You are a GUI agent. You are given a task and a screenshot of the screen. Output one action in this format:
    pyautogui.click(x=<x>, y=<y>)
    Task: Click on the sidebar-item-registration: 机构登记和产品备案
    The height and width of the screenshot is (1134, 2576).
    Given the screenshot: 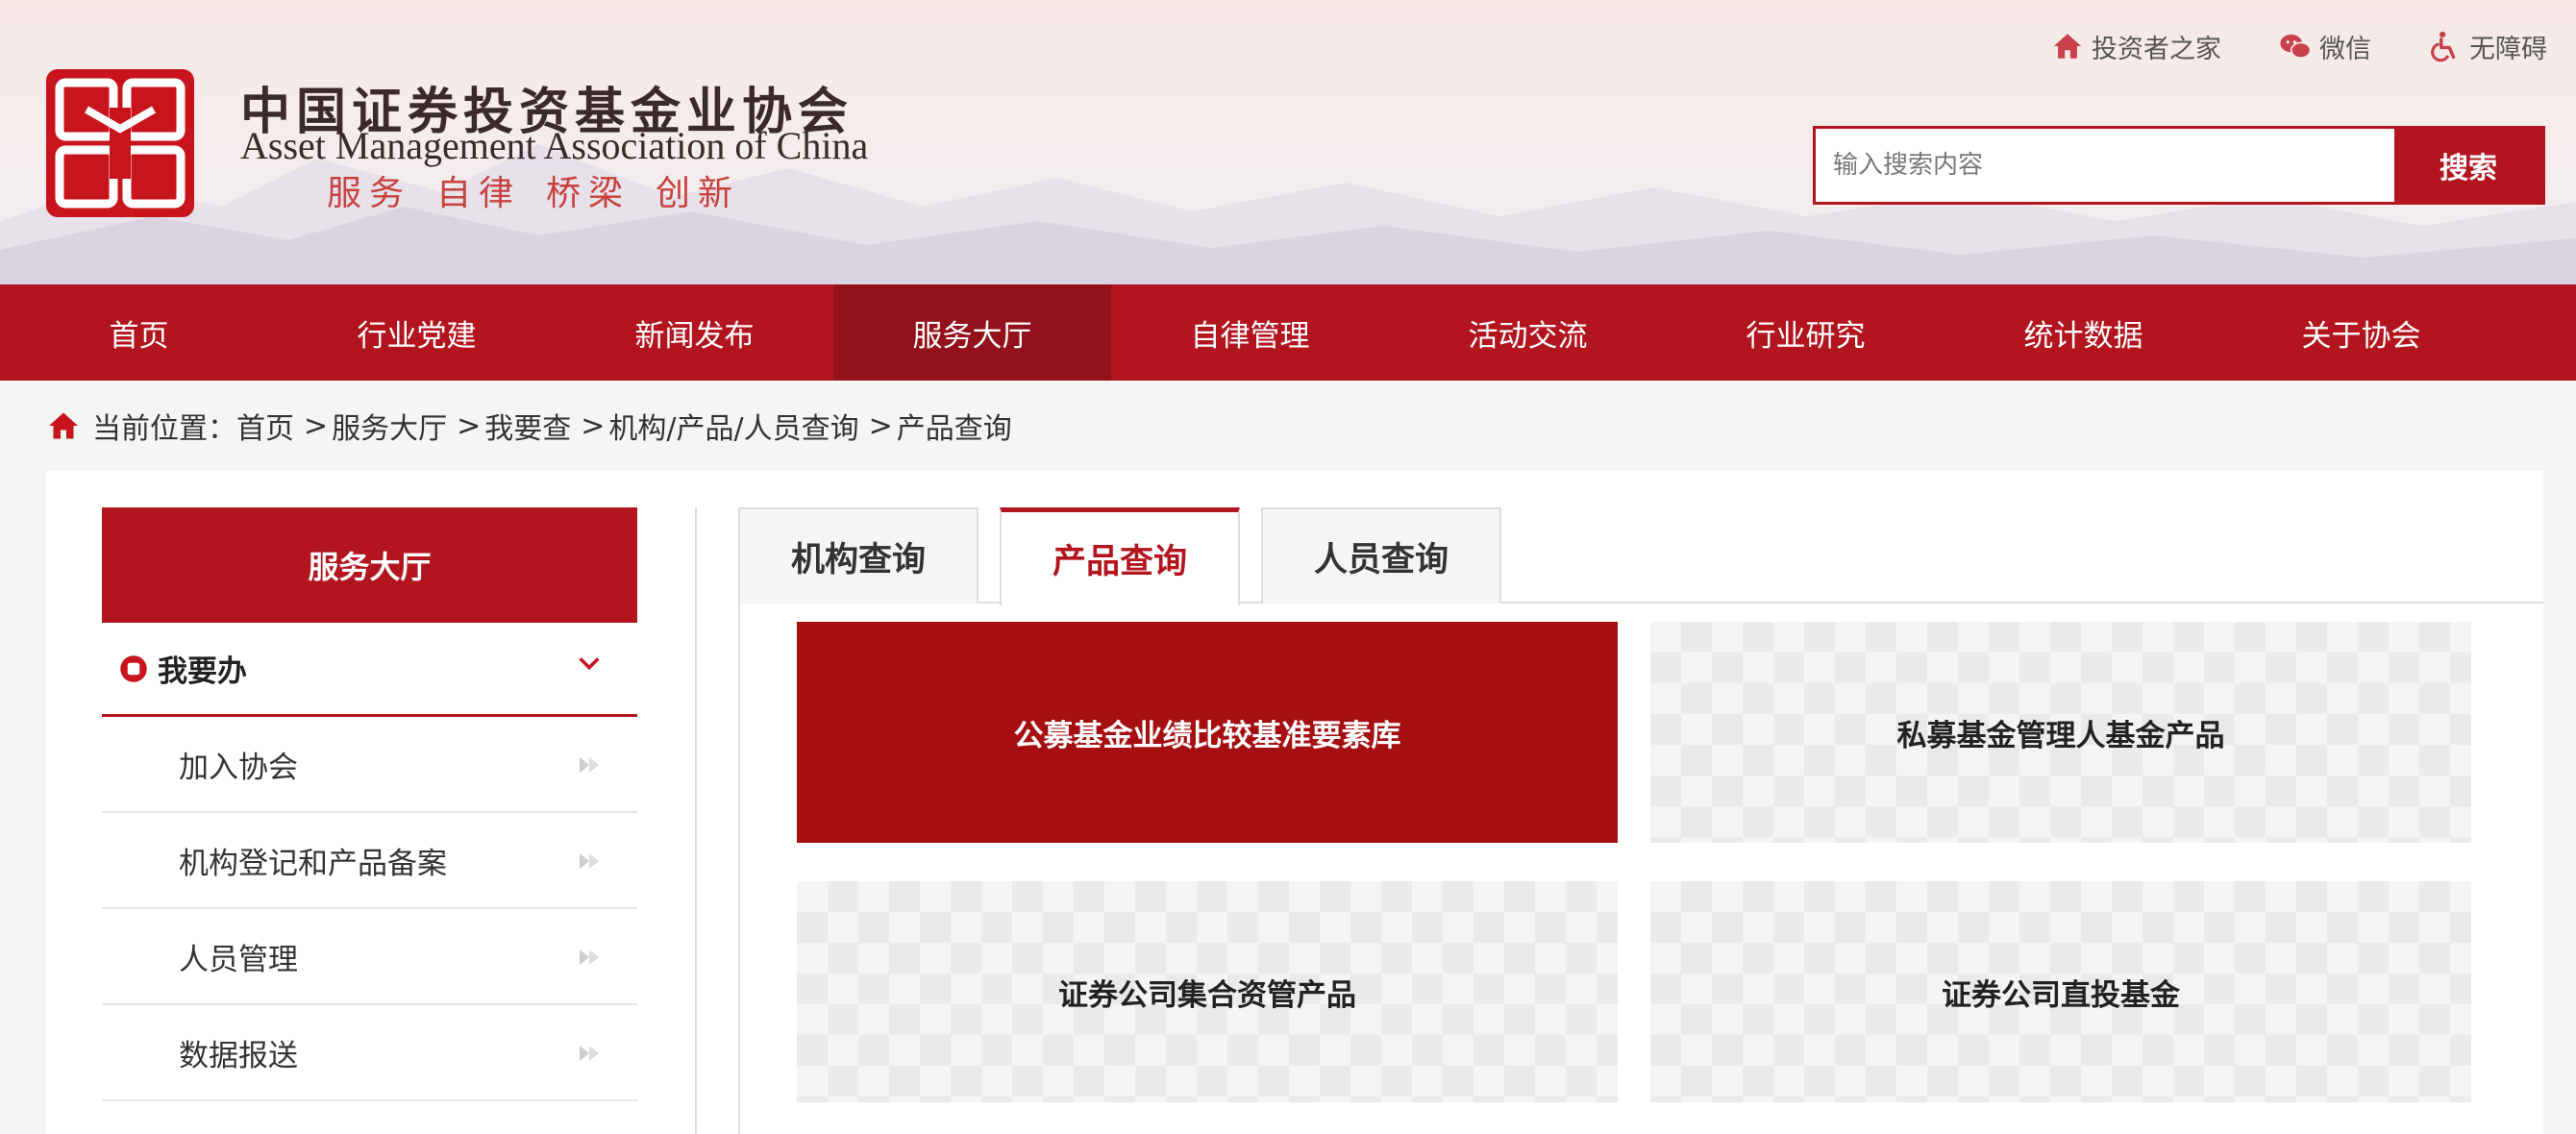 What is the action you would take?
    pyautogui.click(x=370, y=861)
    